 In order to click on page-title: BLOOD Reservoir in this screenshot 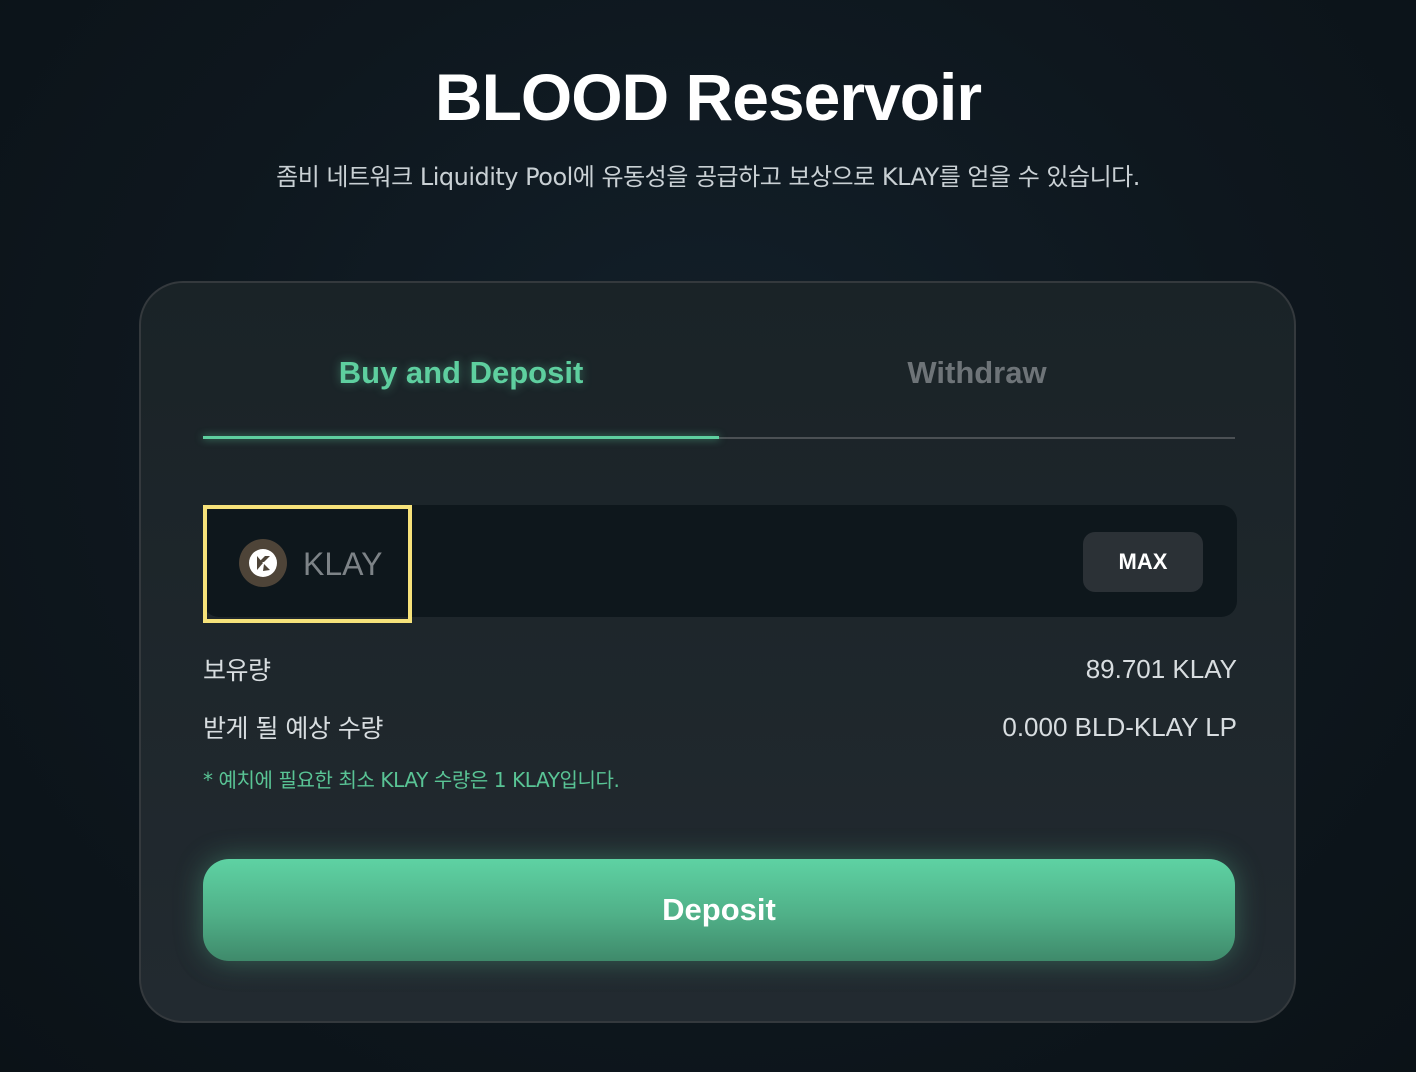, I will do `click(708, 97)`.